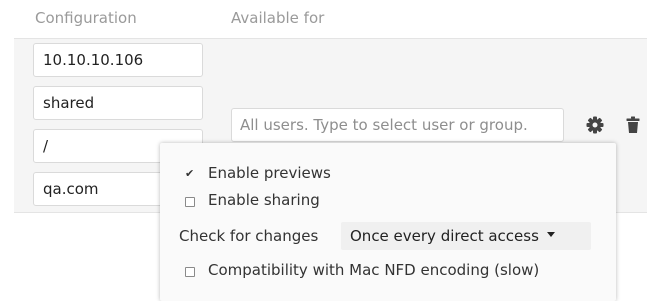  Describe the element at coordinates (264, 200) in the screenshot. I see `enable-sharing-label: Enable sharing` at that location.